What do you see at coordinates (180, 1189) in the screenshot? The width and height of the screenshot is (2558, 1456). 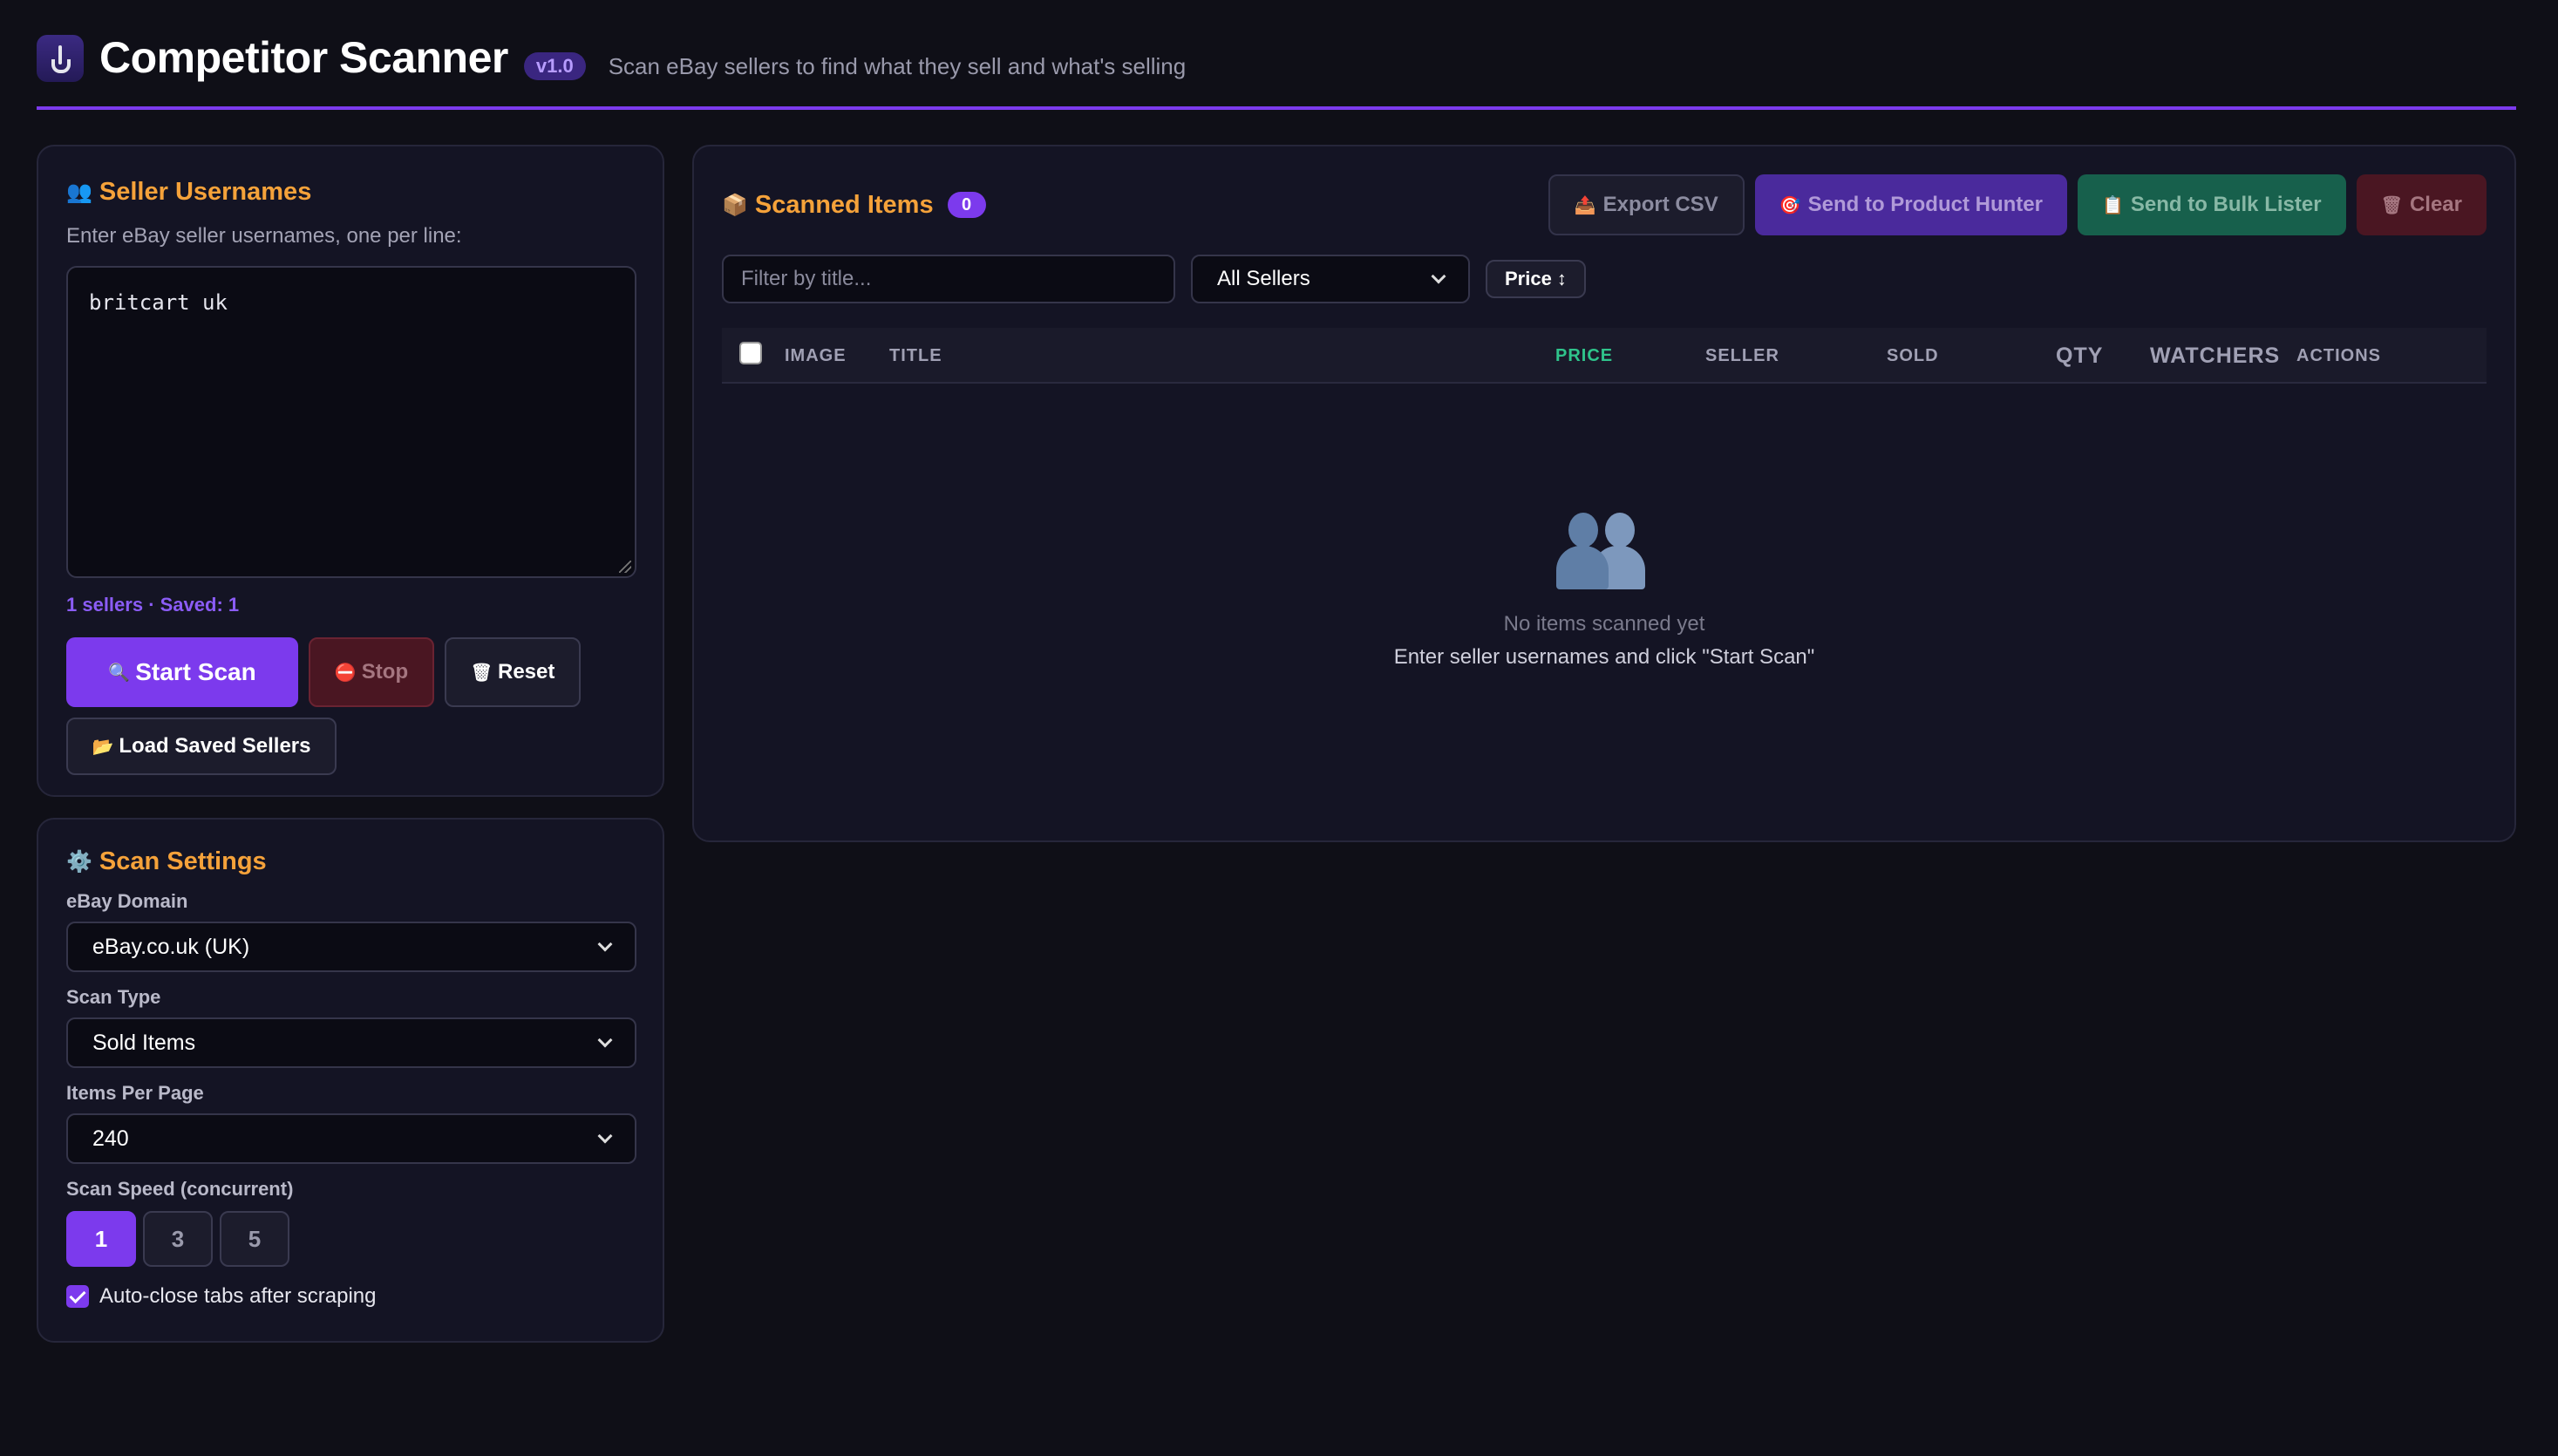 I see `scan-speed-label: Scan Speed (concurrent)` at bounding box center [180, 1189].